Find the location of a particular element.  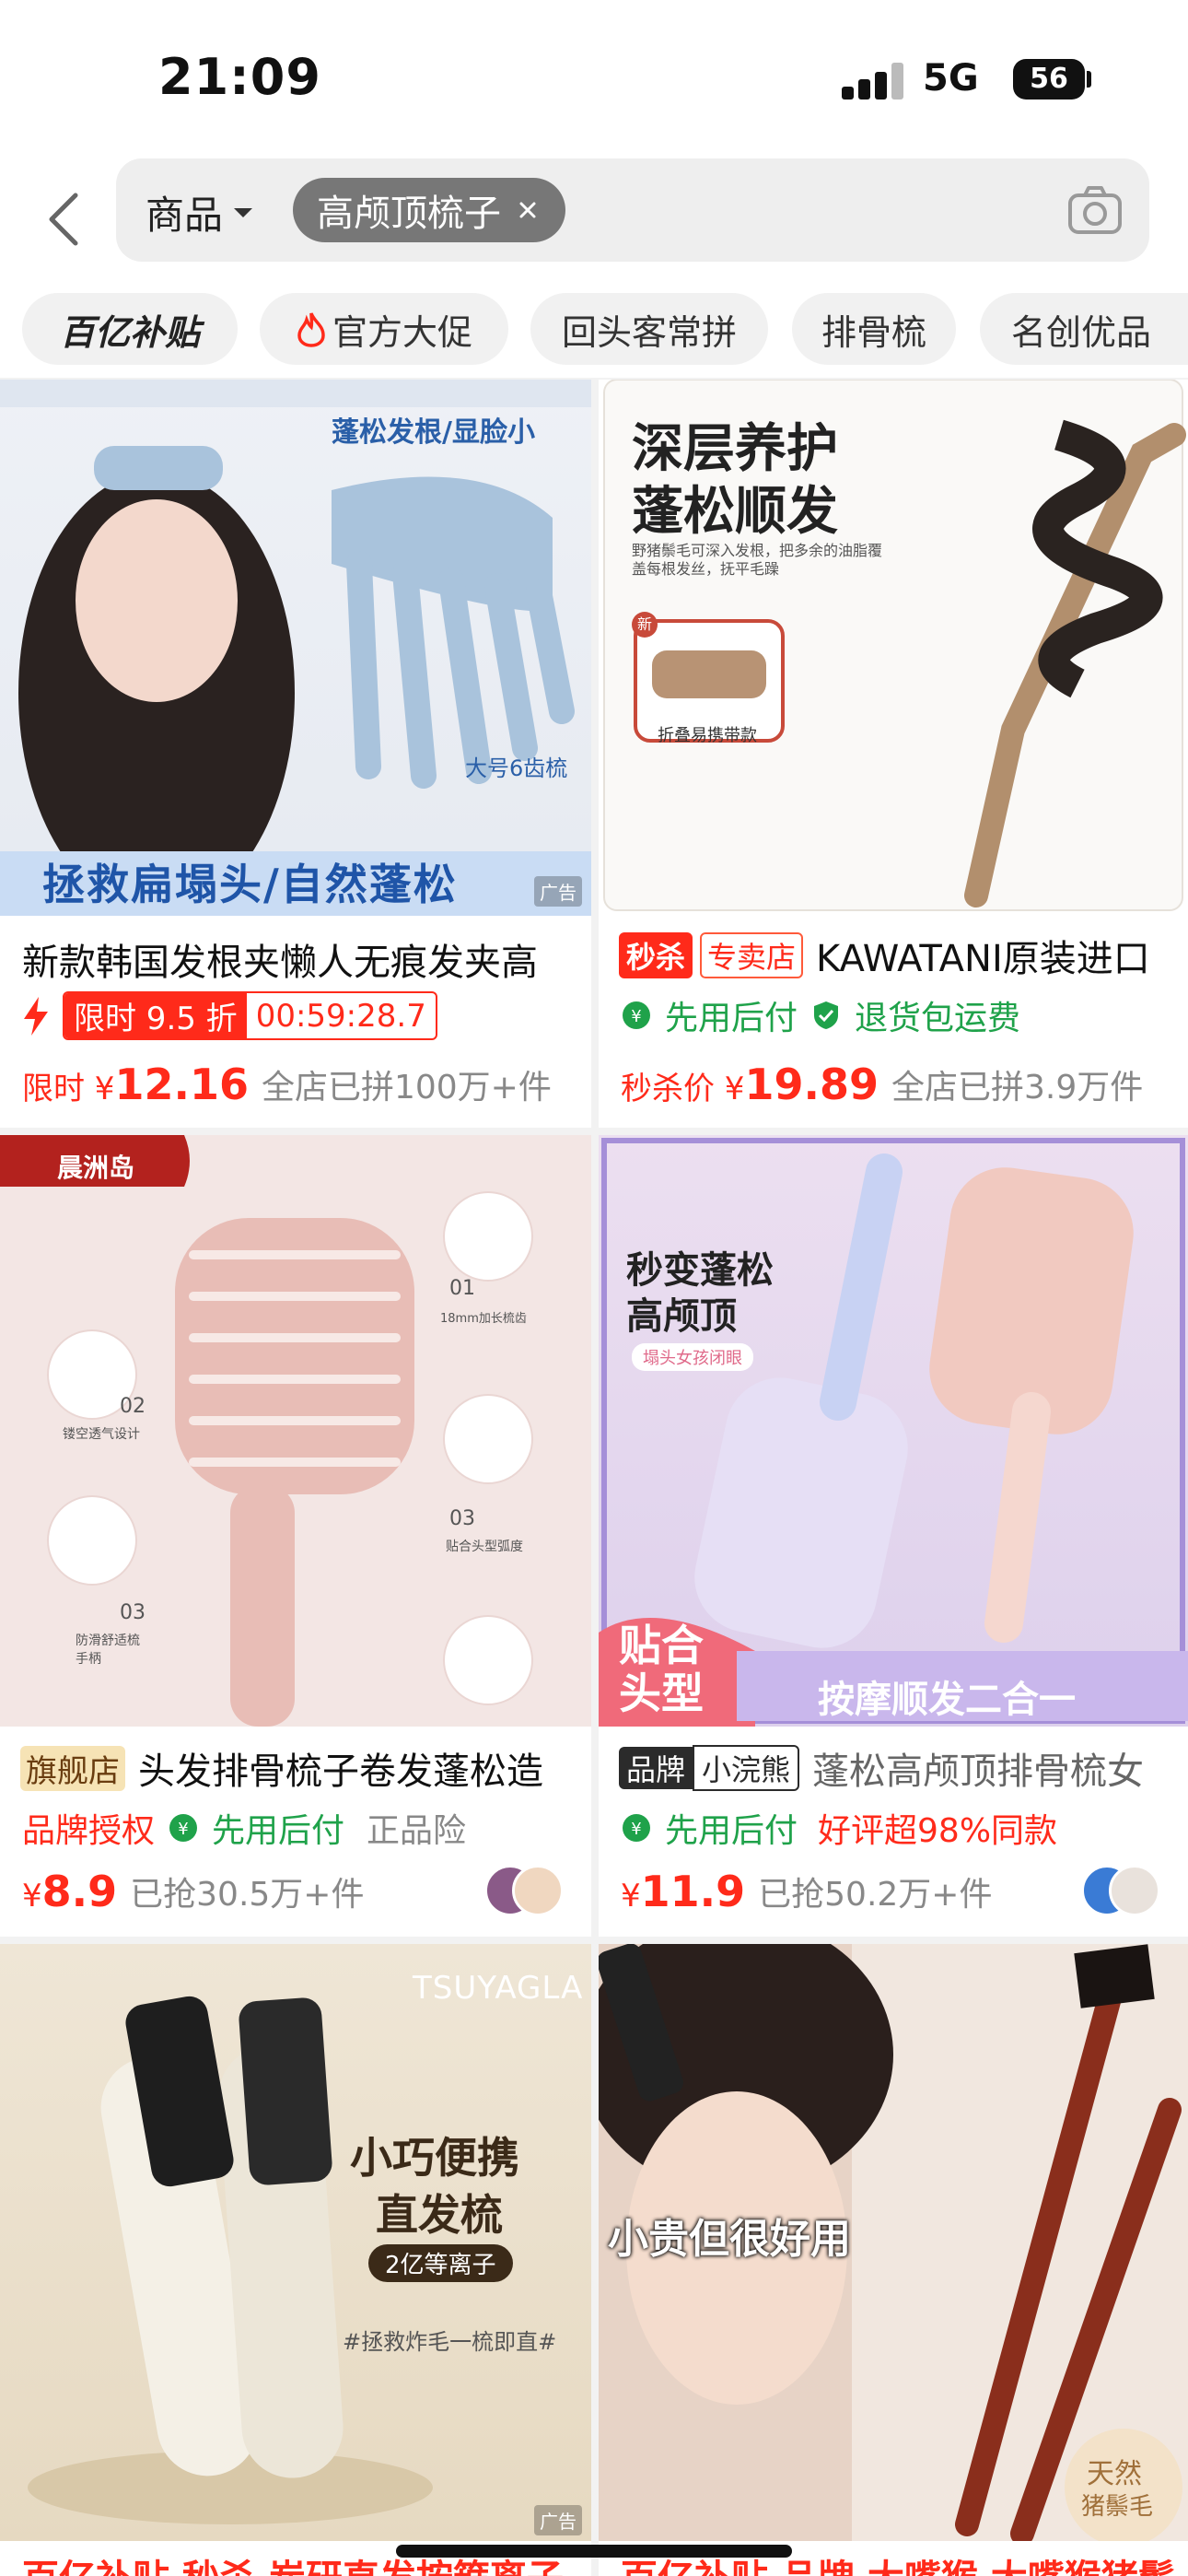

image-caption: 猪鬃毛 is located at coordinates (1117, 2507).